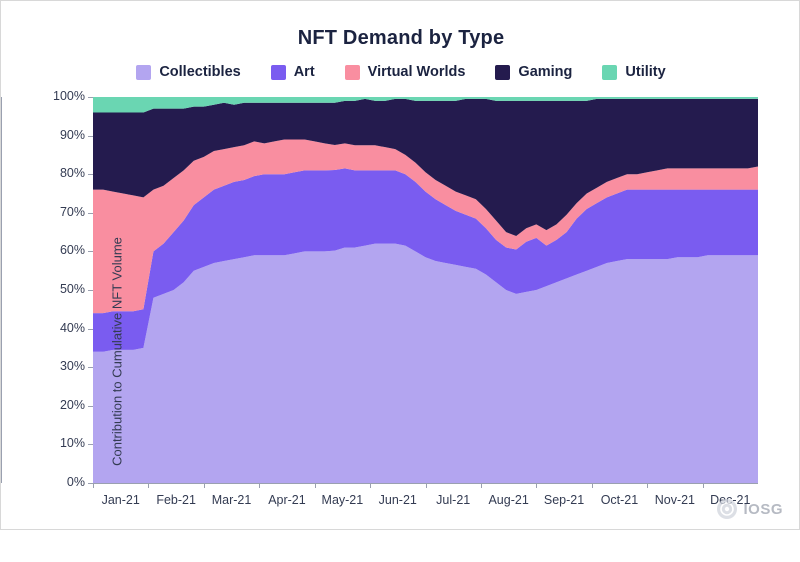  Describe the element at coordinates (72, 289) in the screenshot. I see `y-tick-label: 50%` at that location.